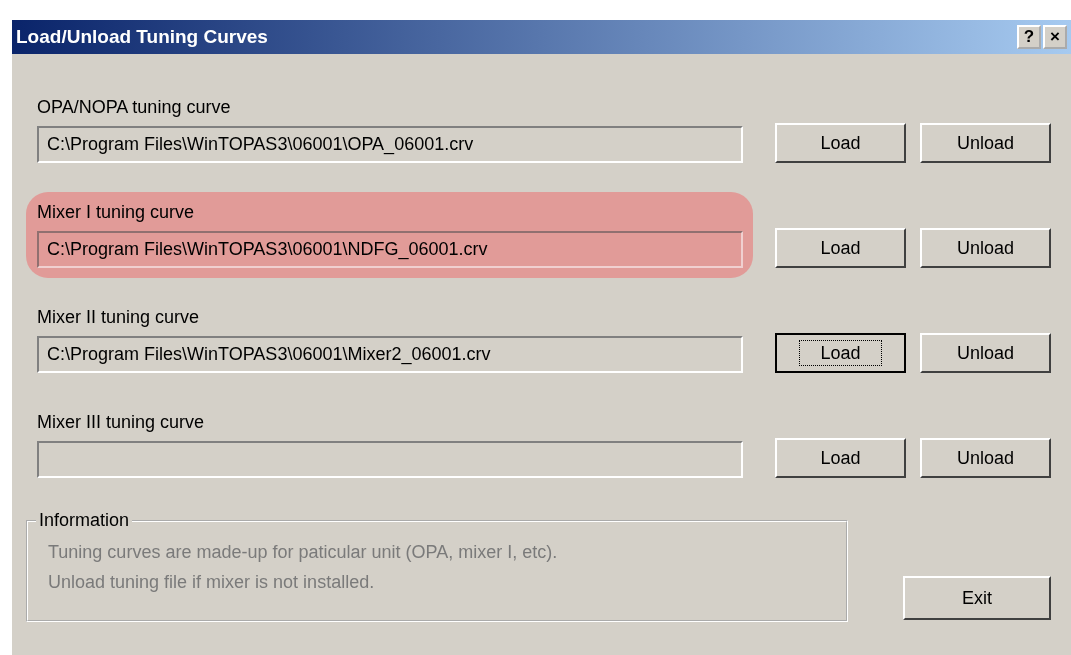 The height and width of the screenshot is (655, 1071). I want to click on exit-button: Exit, so click(977, 598).